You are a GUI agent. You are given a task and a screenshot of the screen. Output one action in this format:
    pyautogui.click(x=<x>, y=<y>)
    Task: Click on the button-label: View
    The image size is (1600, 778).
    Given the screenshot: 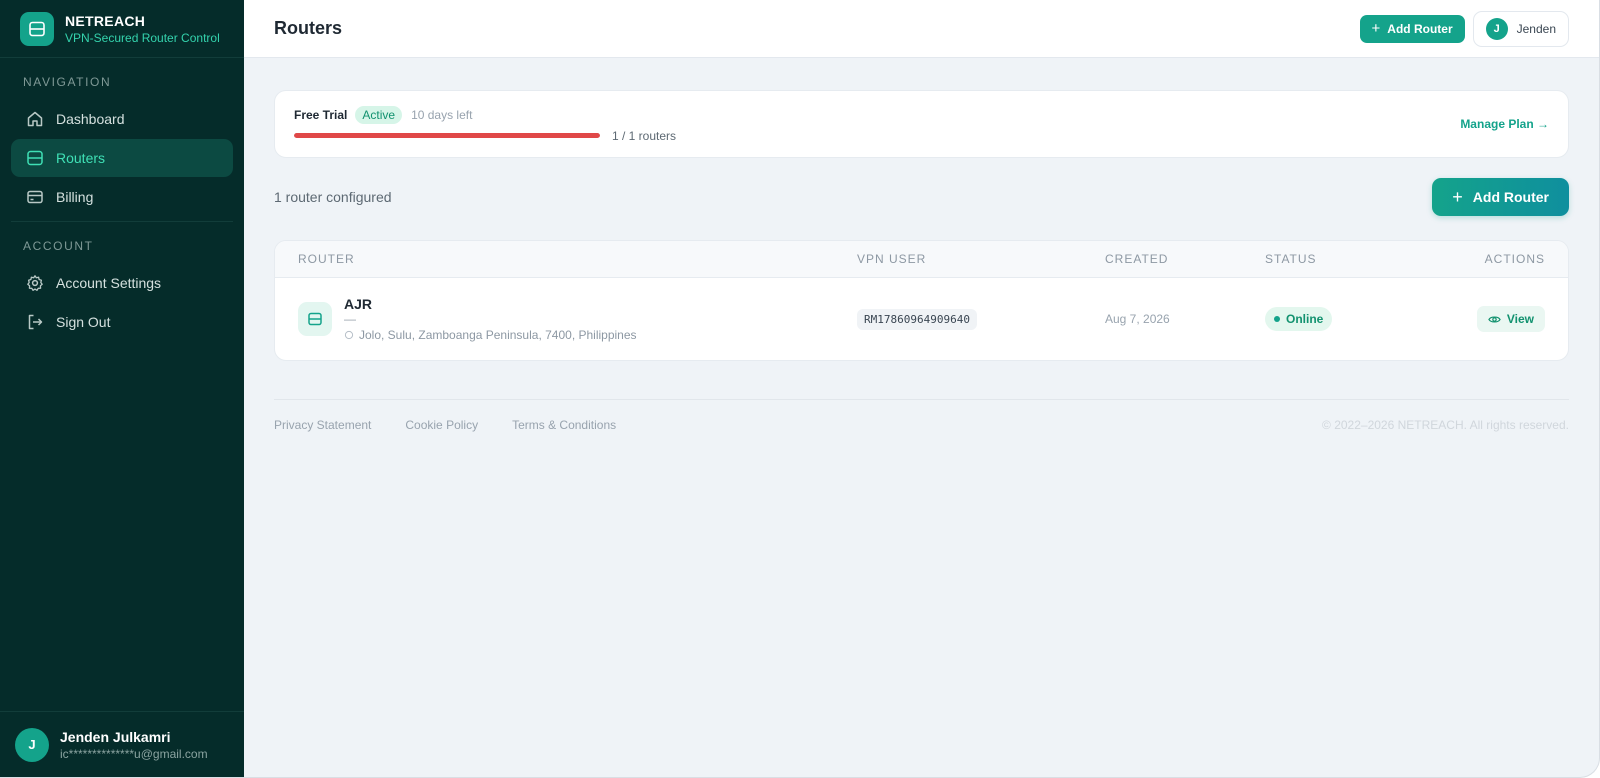 What is the action you would take?
    pyautogui.click(x=1520, y=319)
    